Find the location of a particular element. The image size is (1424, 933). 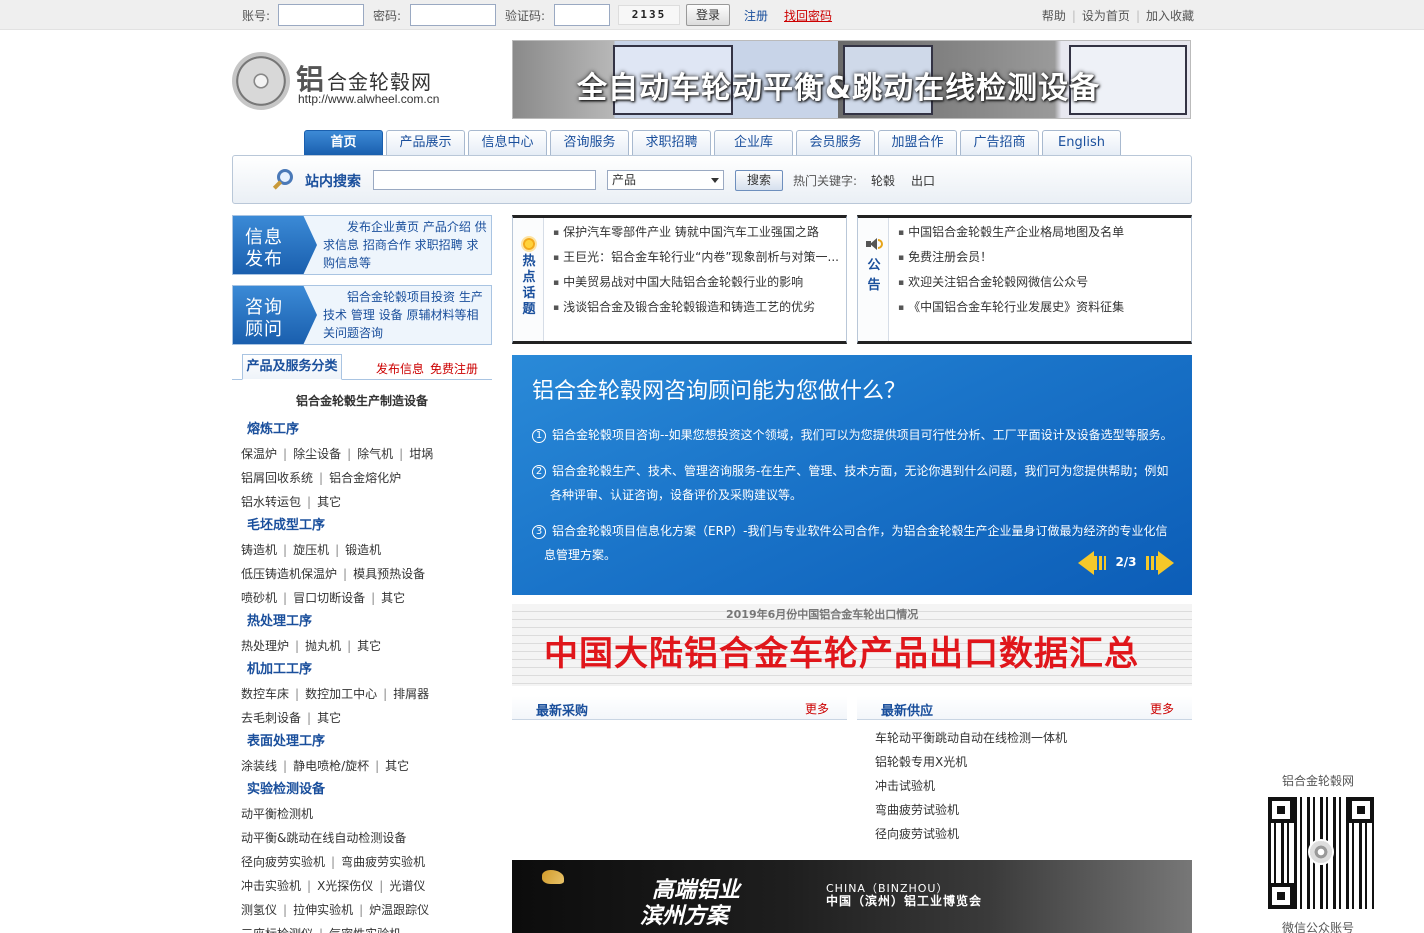

site-logo: 铝合金轮毂网 http://www.alwheel.com.cn is located at coordinates (367, 81).